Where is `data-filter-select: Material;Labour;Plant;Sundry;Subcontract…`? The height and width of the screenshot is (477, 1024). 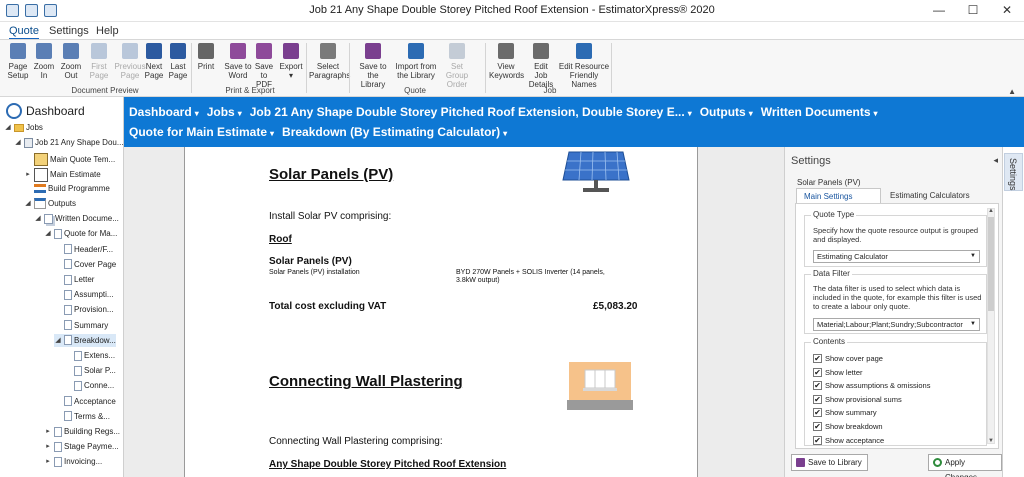
data-filter-select: Material;Labour;Plant;Sundry;Subcontract… is located at coordinates (896, 324).